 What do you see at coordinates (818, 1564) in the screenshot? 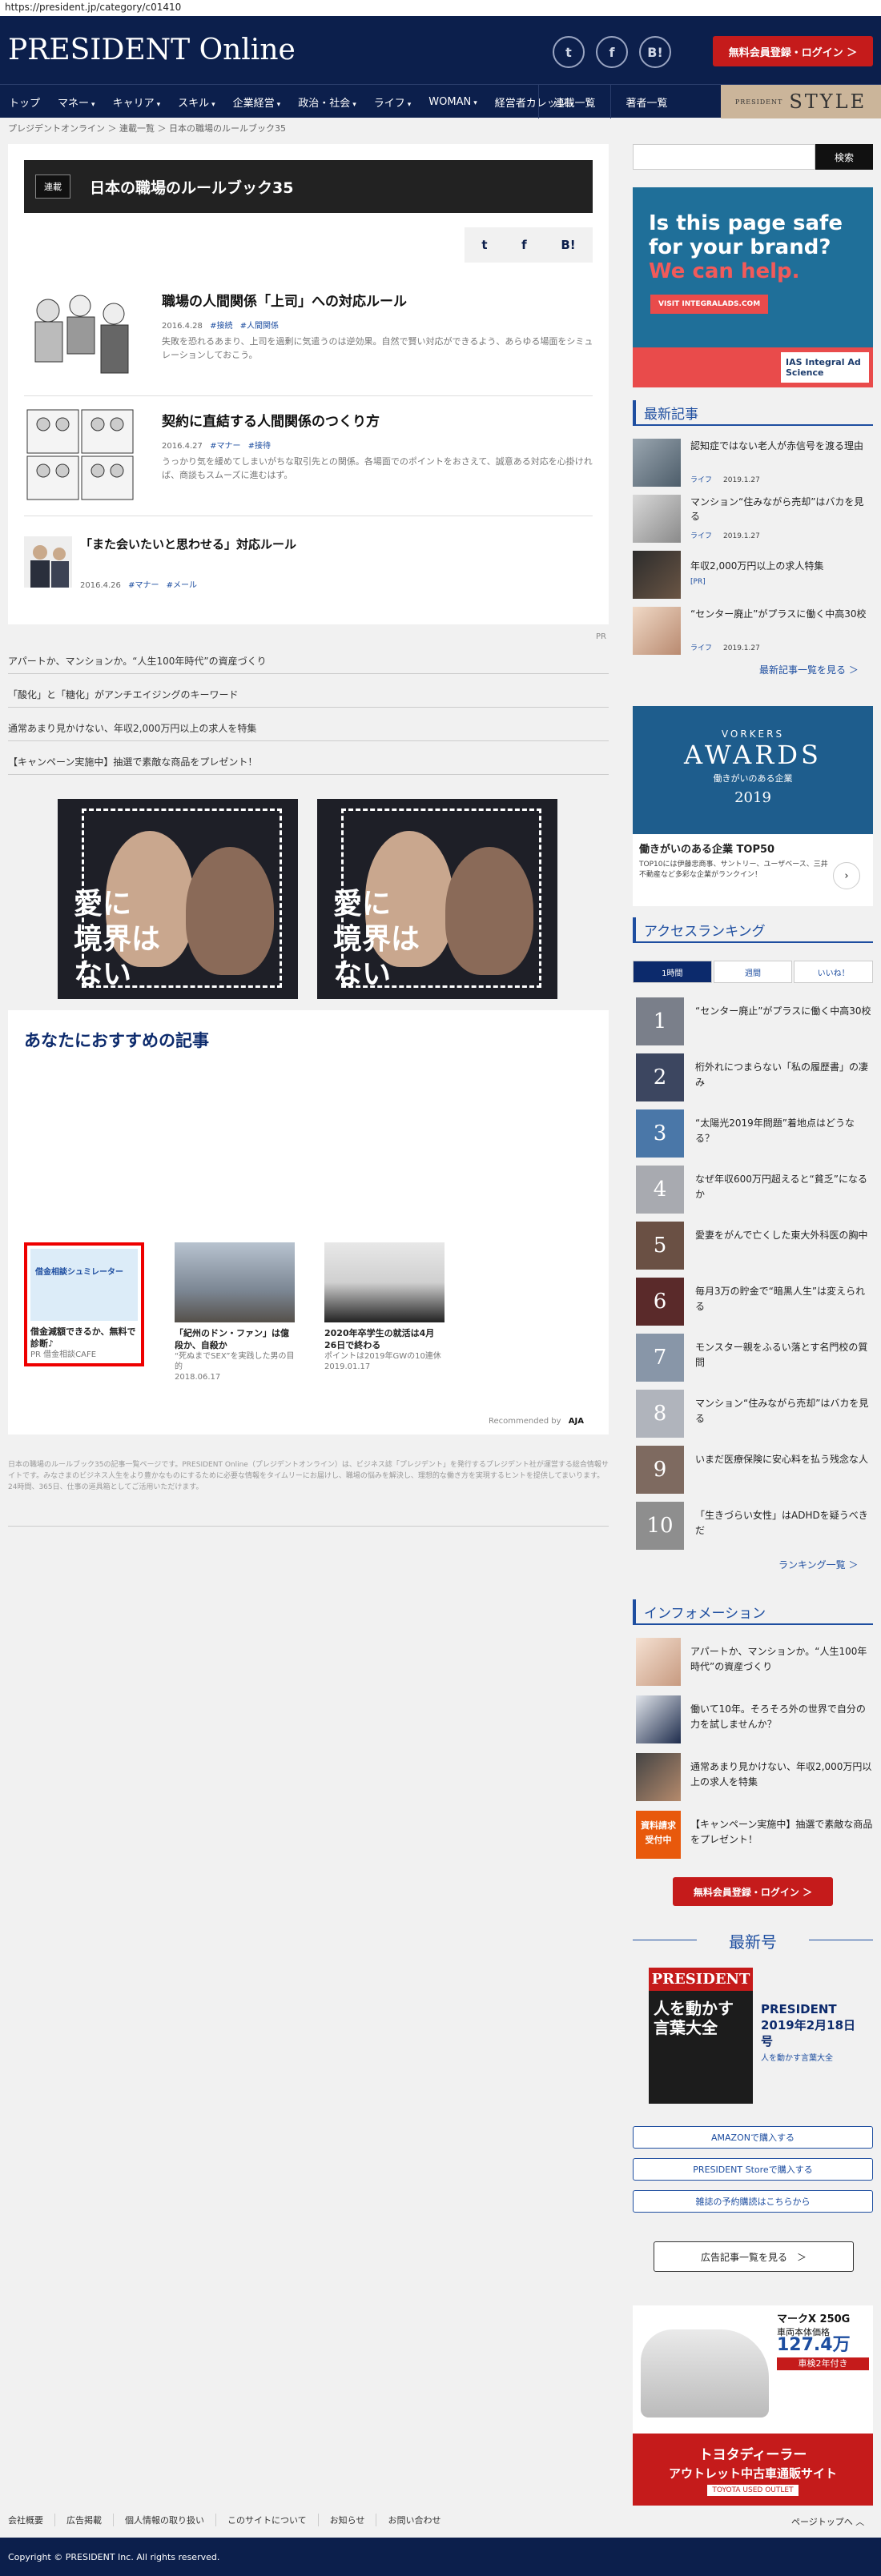
I see `ranking-more-link: ランキング一覧 ＞` at bounding box center [818, 1564].